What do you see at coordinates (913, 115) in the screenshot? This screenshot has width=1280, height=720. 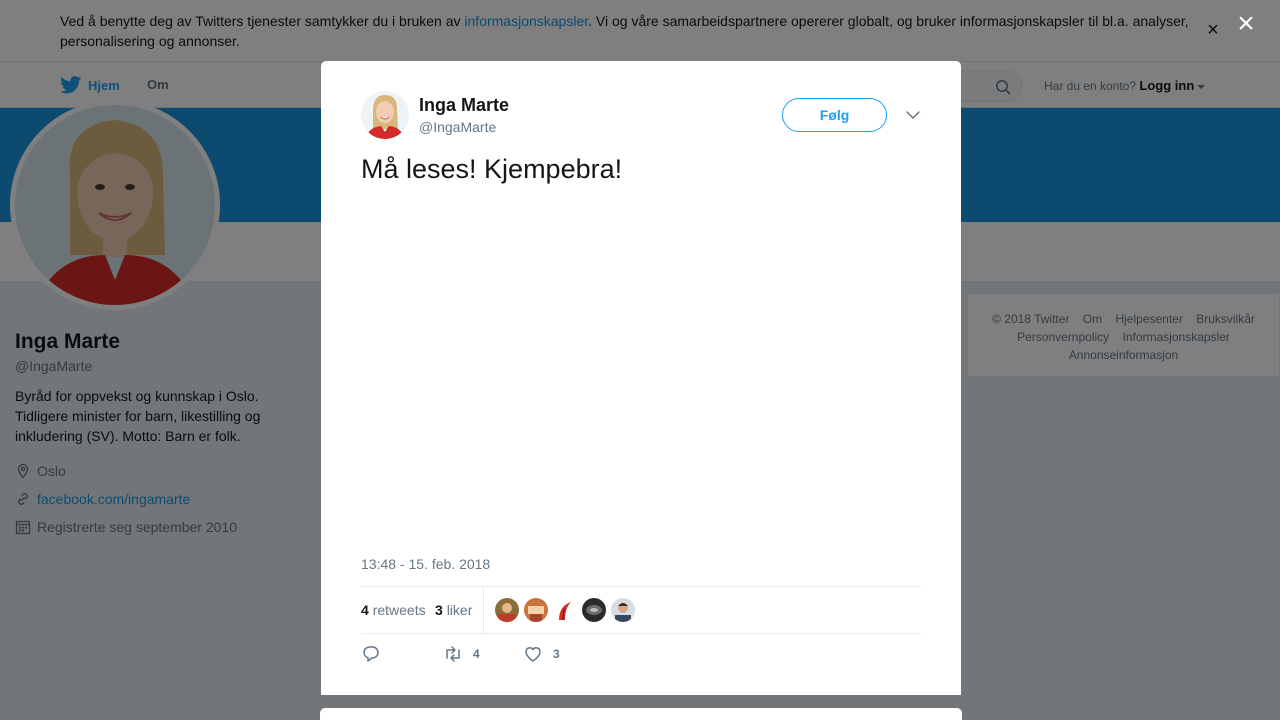 I see `chevron-down-icon` at bounding box center [913, 115].